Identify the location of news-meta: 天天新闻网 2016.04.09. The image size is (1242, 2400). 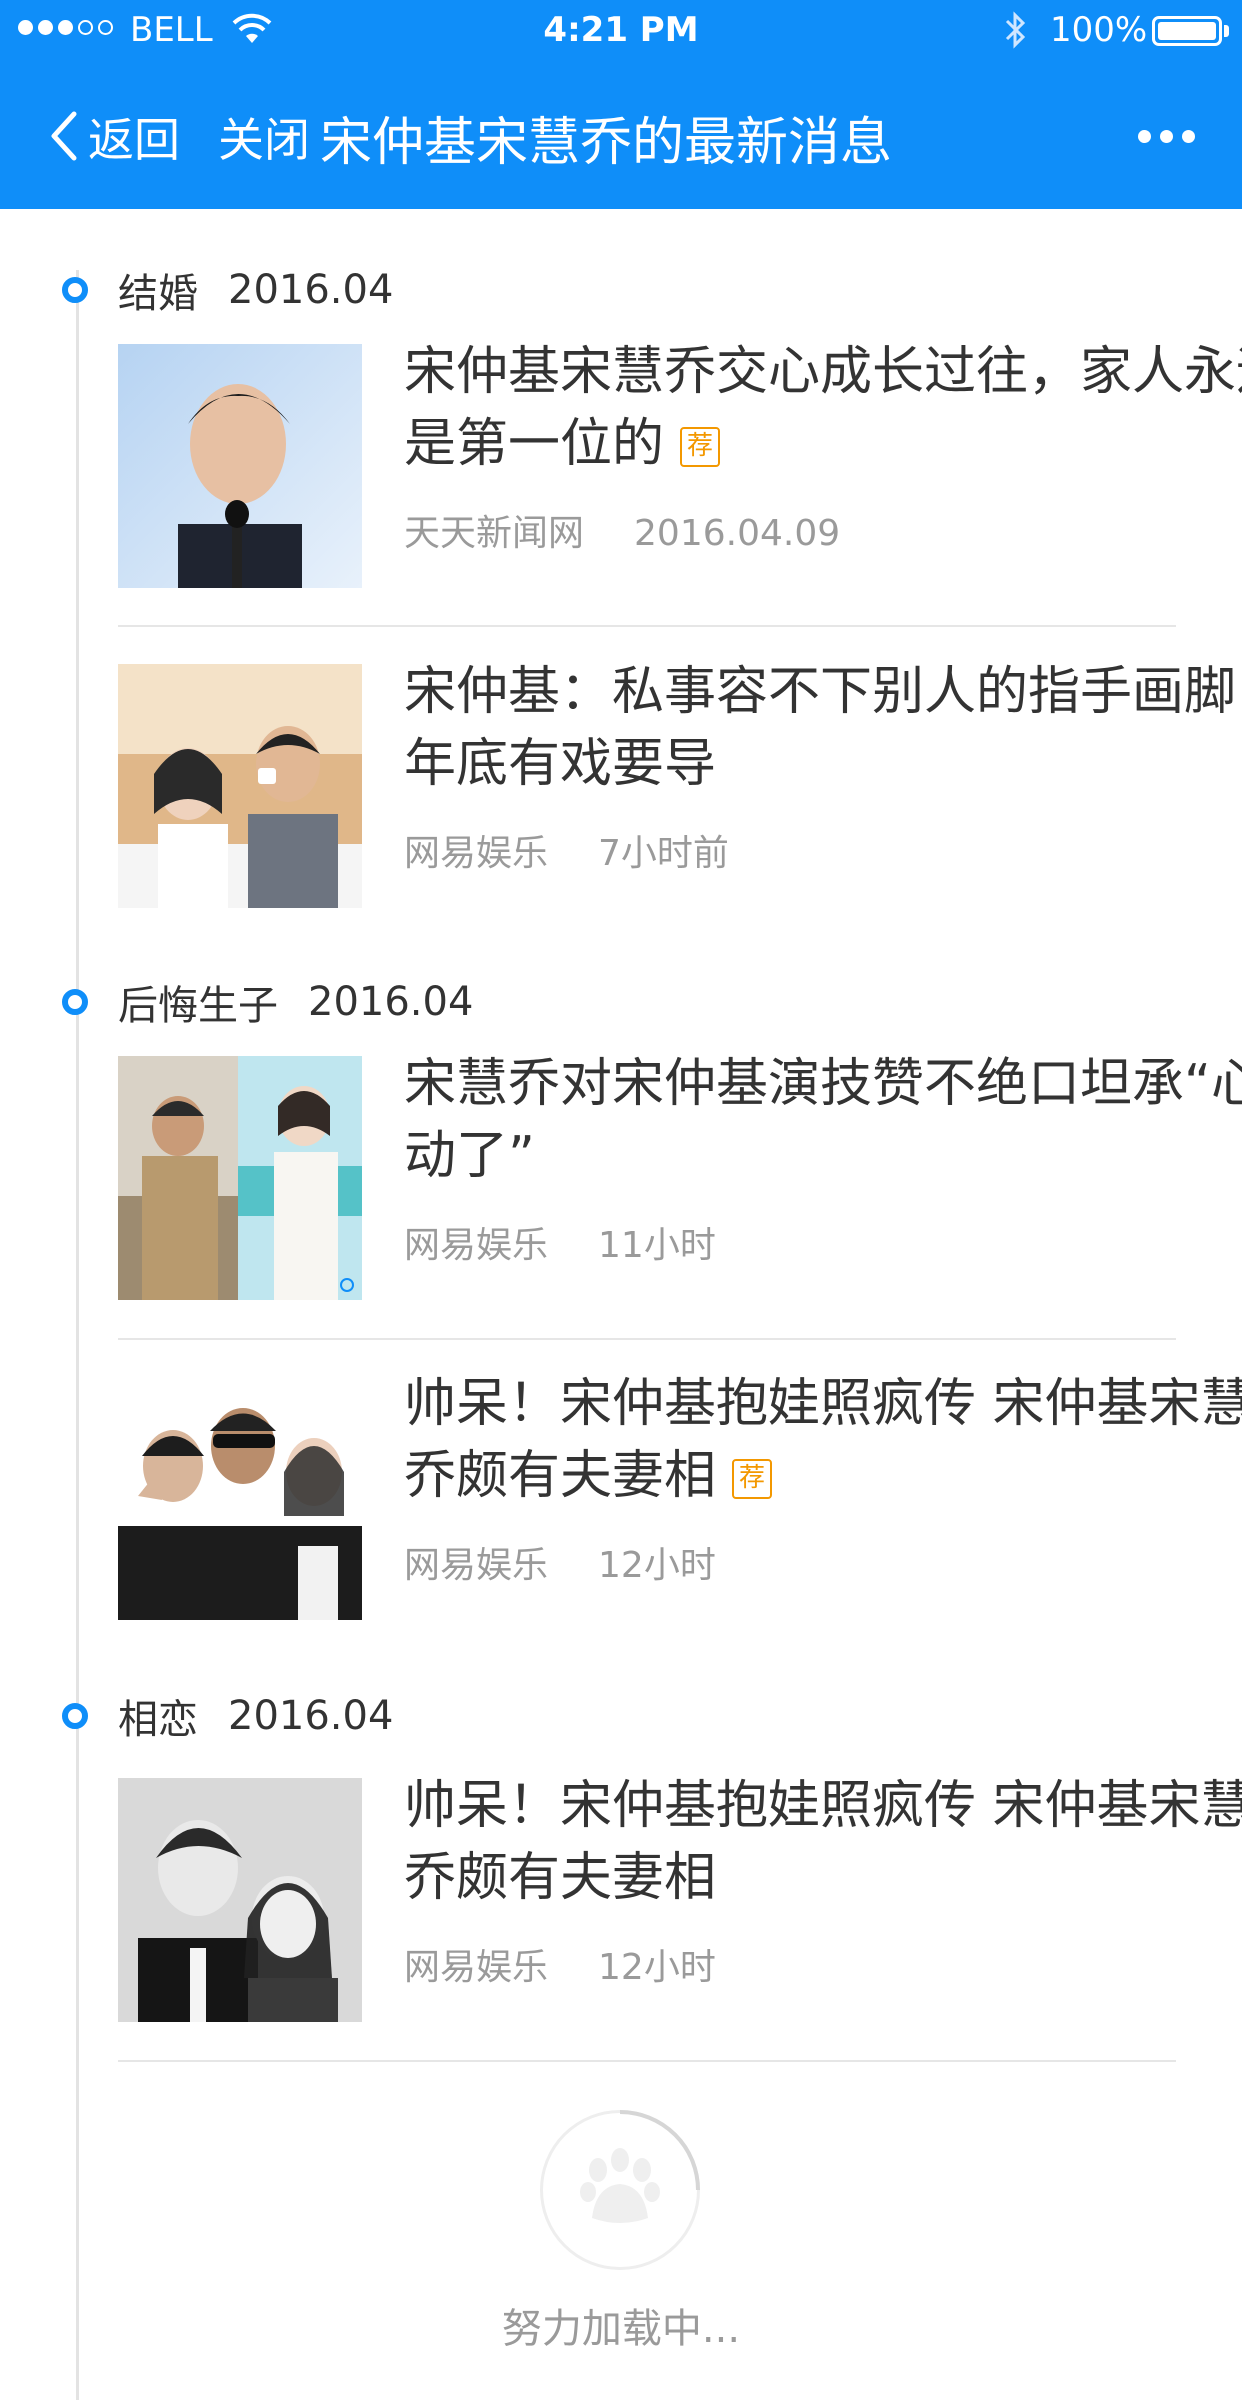
(622, 530).